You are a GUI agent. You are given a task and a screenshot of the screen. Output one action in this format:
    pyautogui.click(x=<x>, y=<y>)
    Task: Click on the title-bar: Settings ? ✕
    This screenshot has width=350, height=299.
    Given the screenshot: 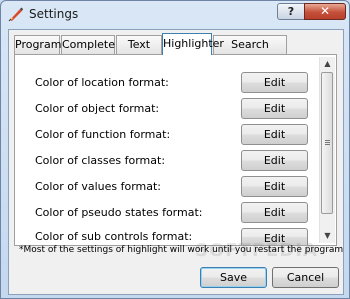 What is the action you would take?
    pyautogui.click(x=175, y=15)
    